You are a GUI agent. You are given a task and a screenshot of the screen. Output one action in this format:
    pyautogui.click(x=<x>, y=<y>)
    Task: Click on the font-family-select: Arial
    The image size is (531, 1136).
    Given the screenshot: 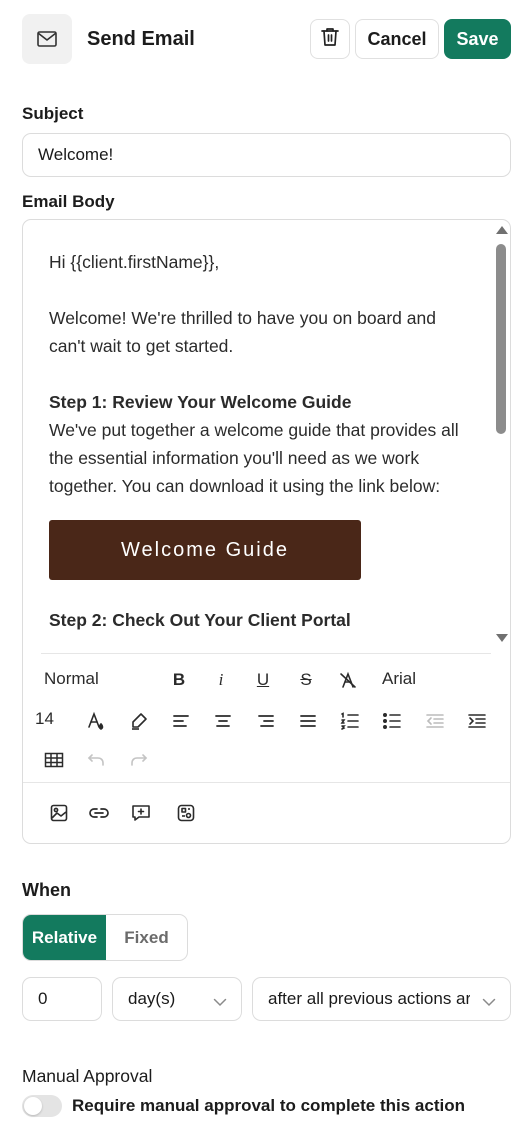 What is the action you would take?
    pyautogui.click(x=399, y=679)
    